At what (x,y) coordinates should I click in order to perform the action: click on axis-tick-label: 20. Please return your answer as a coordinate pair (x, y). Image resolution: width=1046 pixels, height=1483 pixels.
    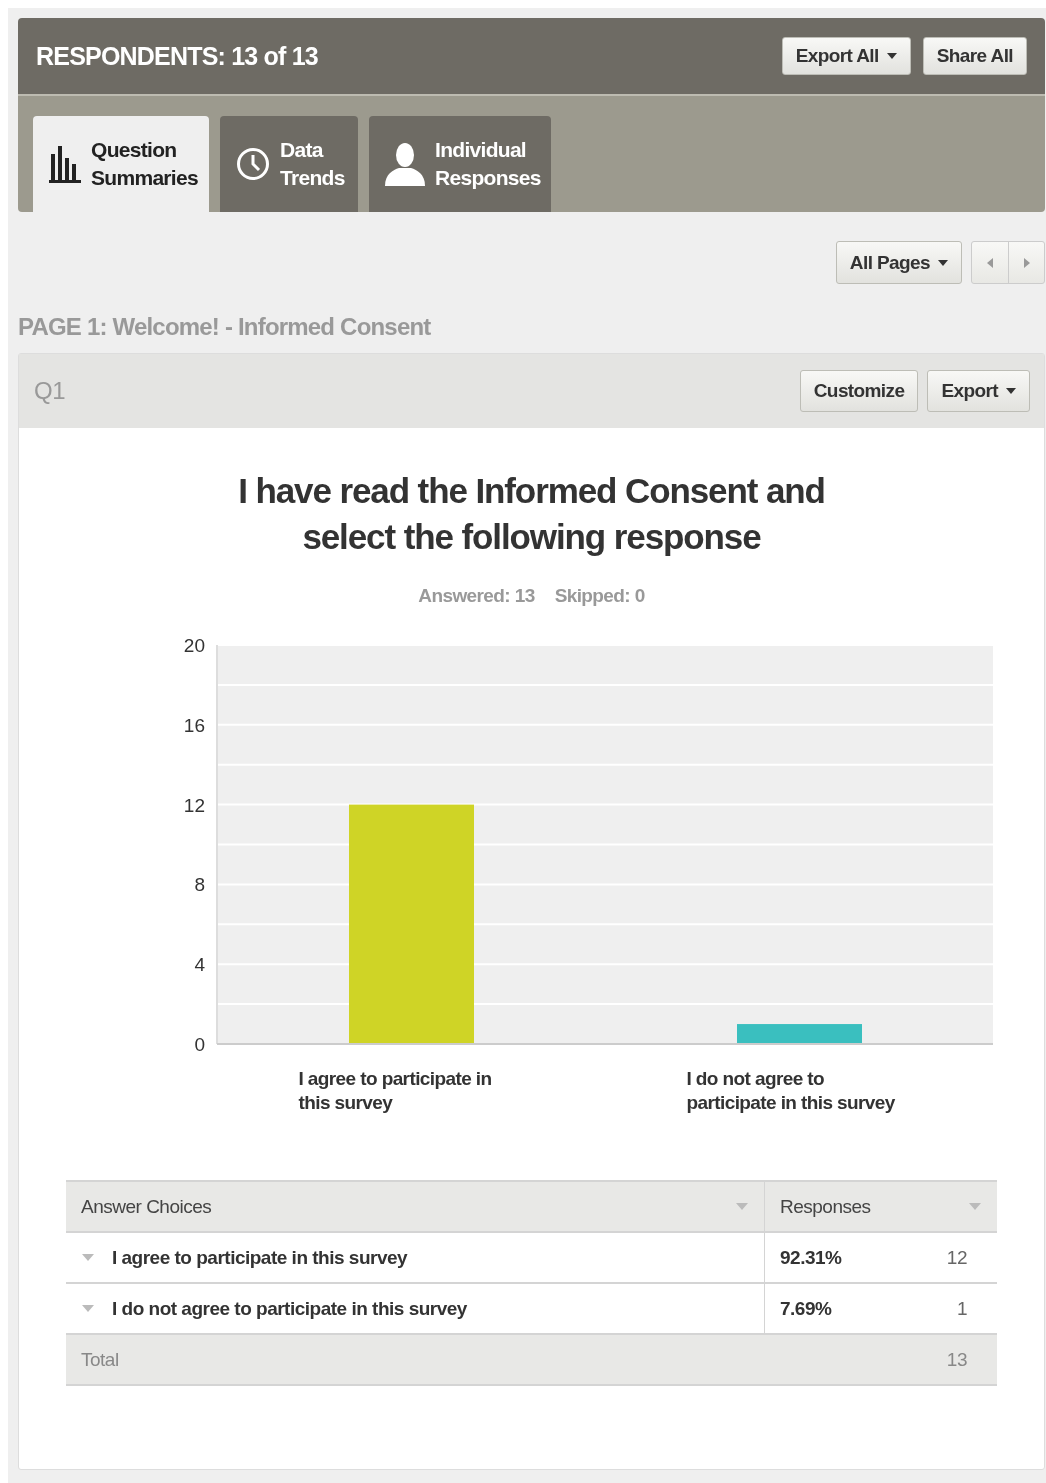
    Looking at the image, I should click on (194, 645).